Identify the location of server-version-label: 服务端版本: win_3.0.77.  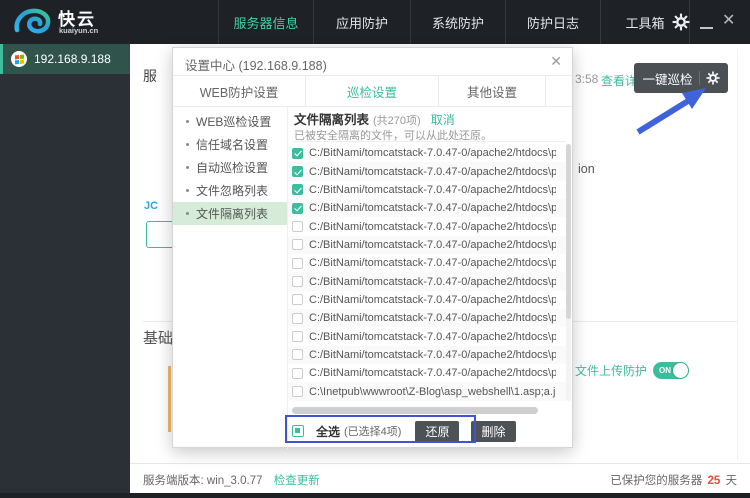
(203, 481).